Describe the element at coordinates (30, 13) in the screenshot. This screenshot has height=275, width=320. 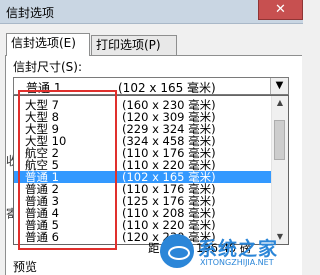
I see `window-title: 信封选项` at that location.